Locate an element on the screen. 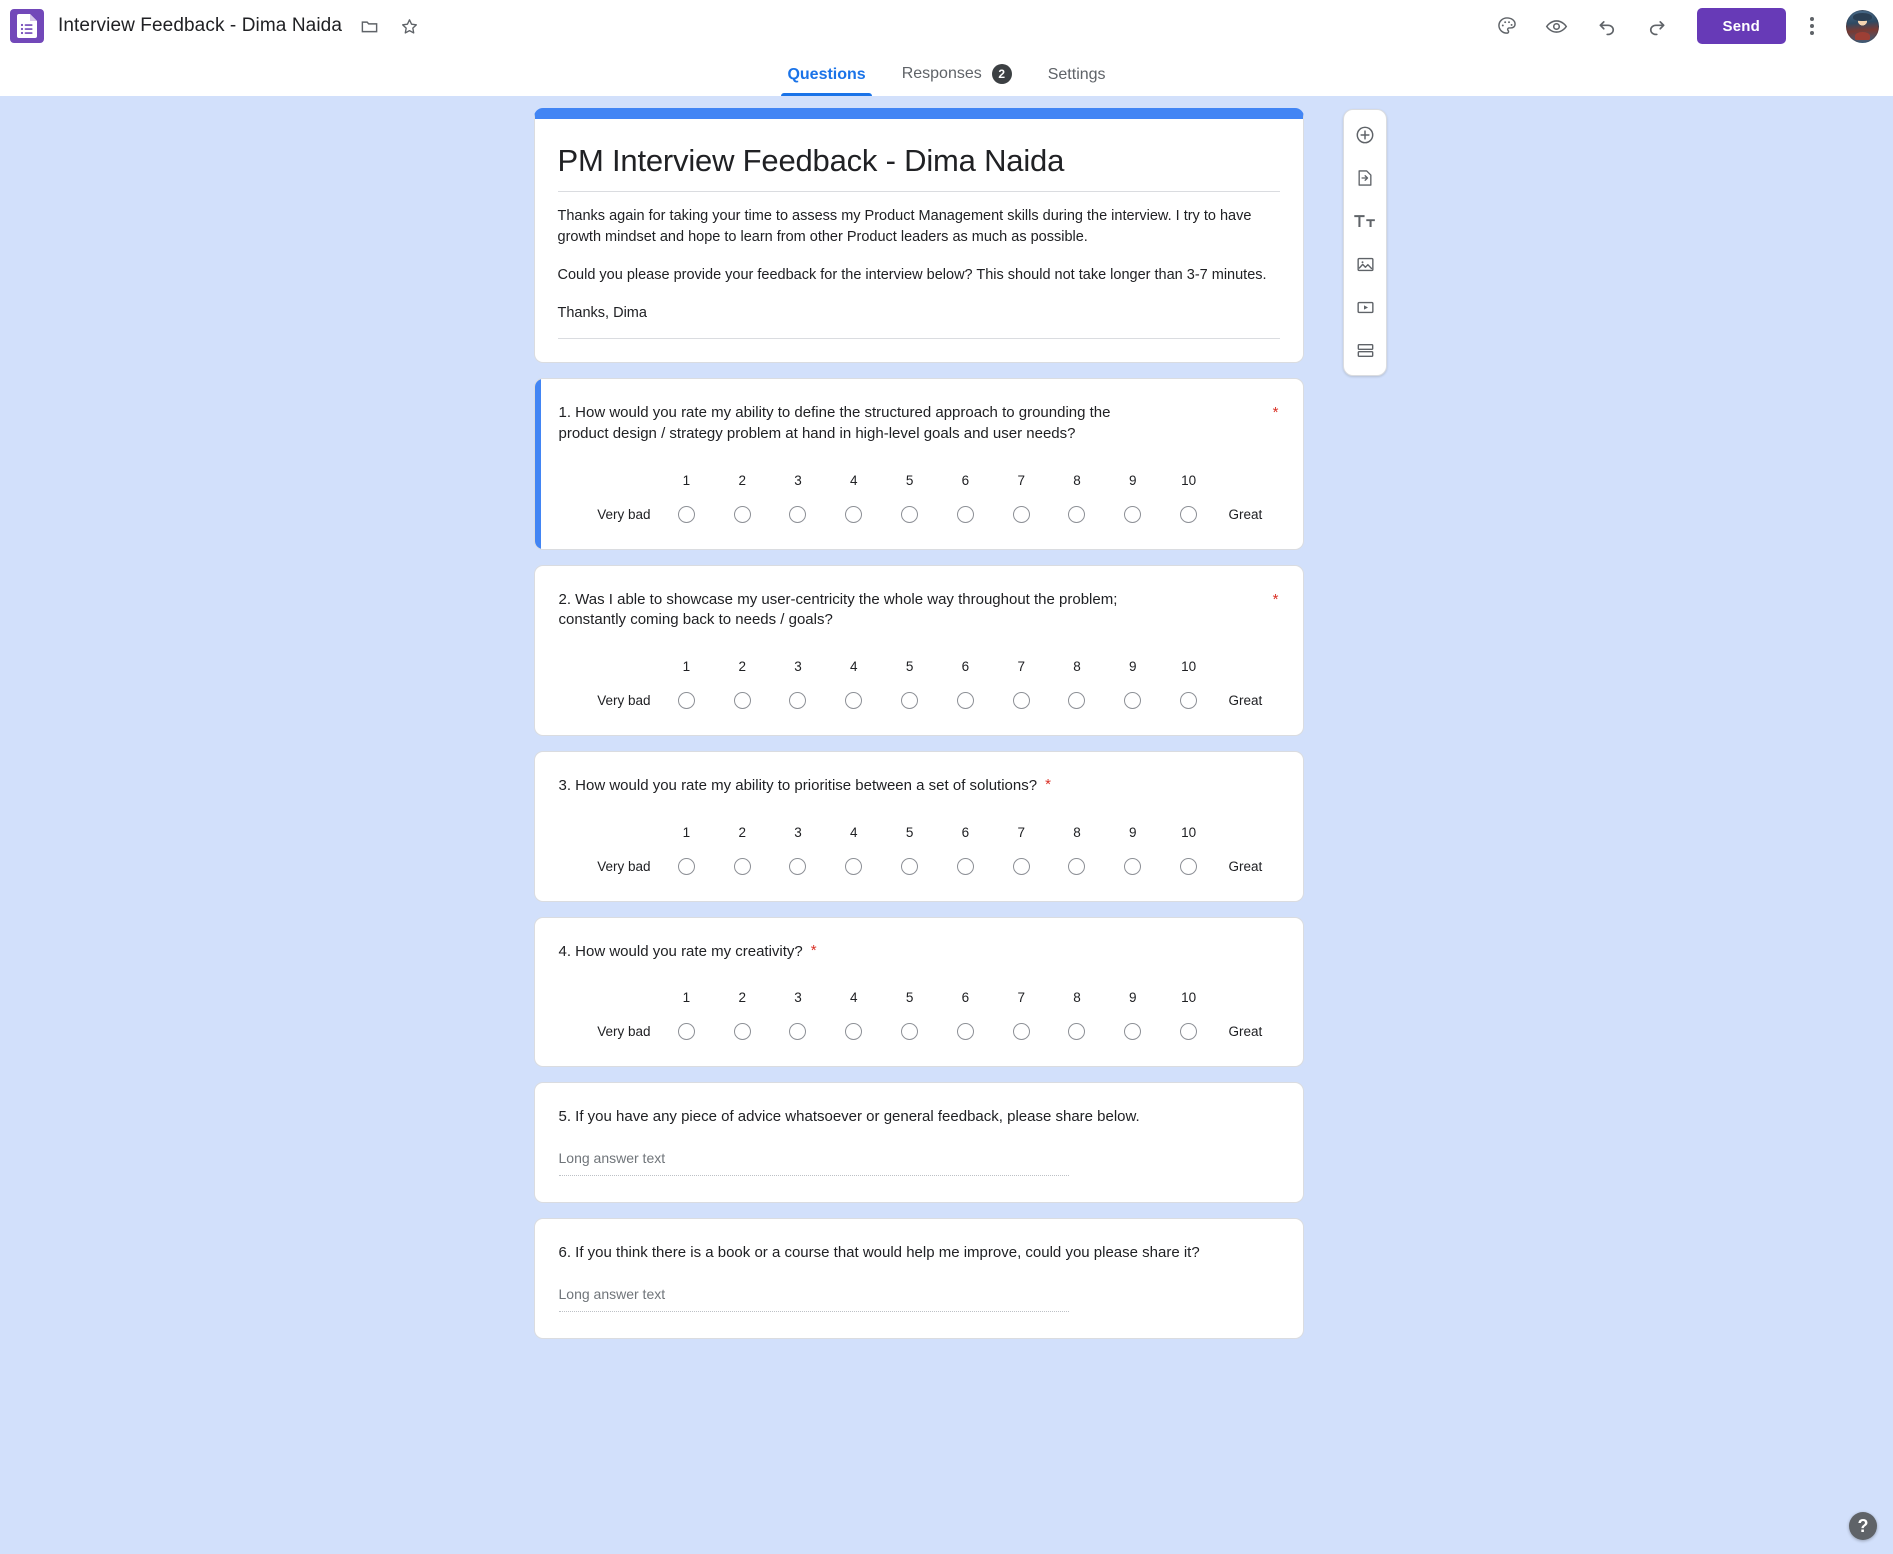 Image resolution: width=1893 pixels, height=1554 pixels. send-button: Send is located at coordinates (1741, 26).